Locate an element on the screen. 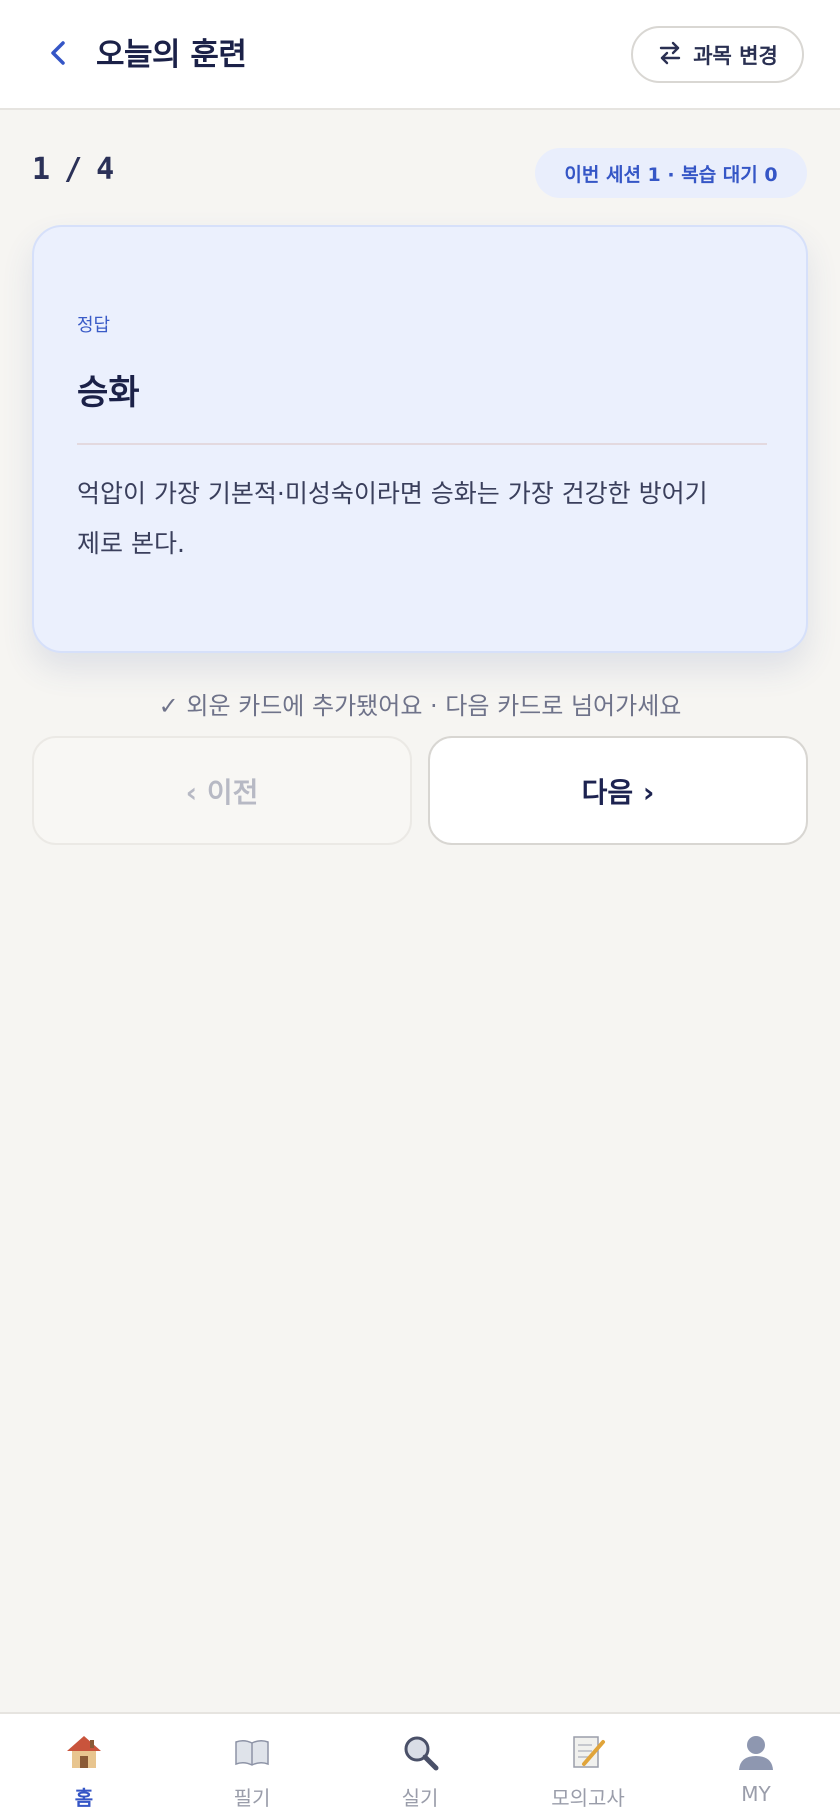  answer-term: 승화 is located at coordinates (108, 393).